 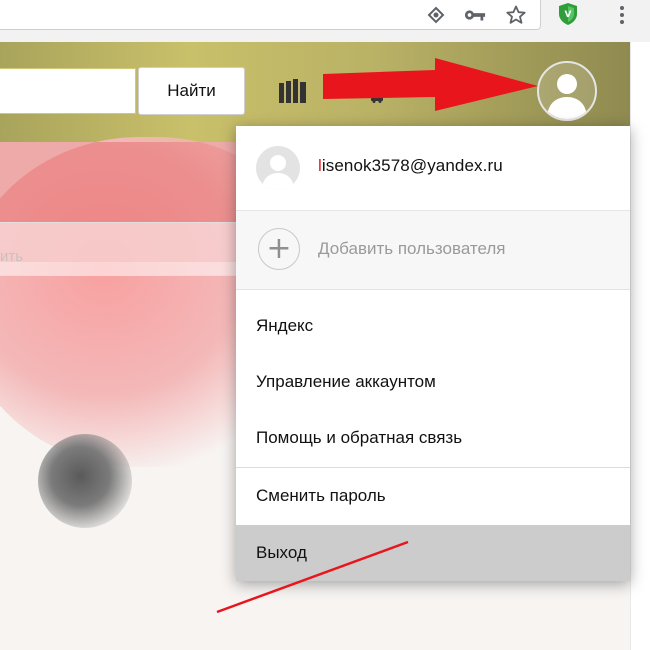 I want to click on menu-item-label: Помощь и обратная связь, so click(x=359, y=437).